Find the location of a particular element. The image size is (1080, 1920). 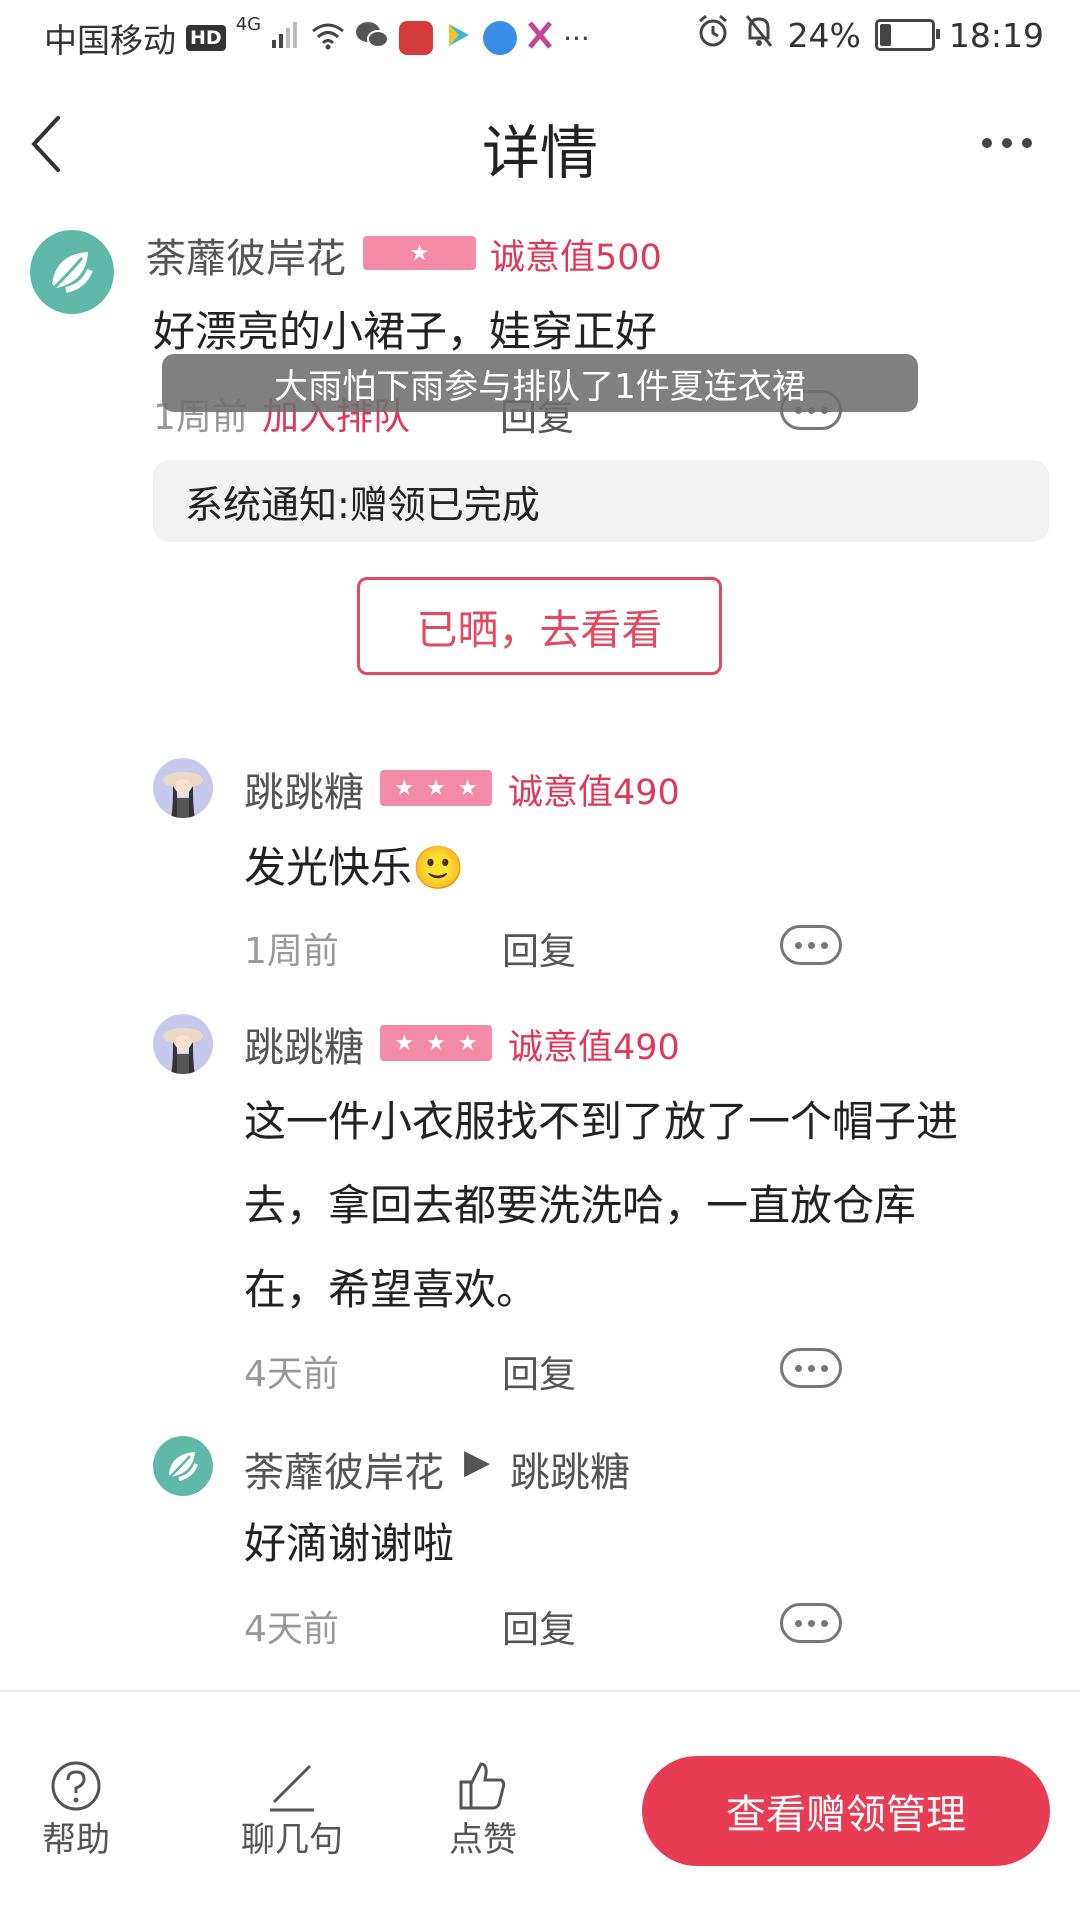

wechat-icon is located at coordinates (372, 38).